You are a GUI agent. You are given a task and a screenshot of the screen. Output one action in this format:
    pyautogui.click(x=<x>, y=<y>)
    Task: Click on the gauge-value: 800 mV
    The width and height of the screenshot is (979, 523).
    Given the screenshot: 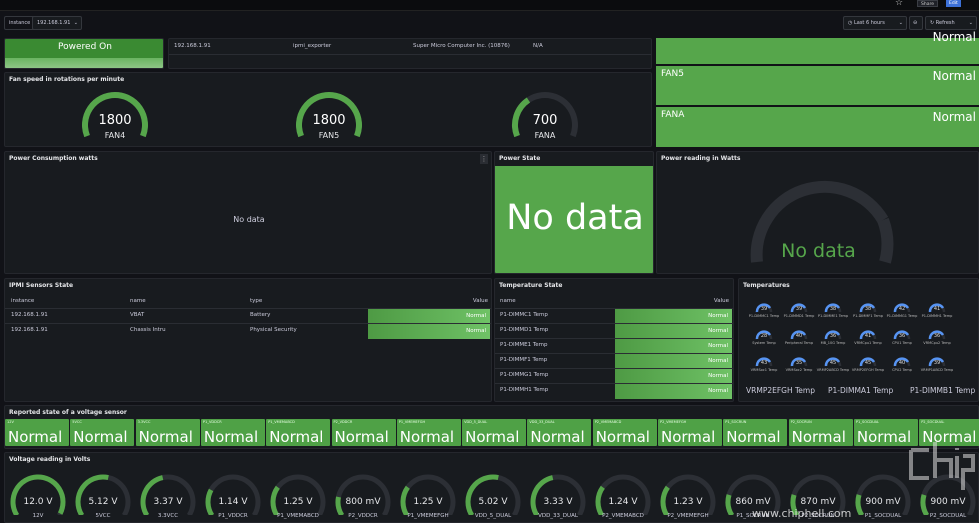 What is the action you would take?
    pyautogui.click(x=363, y=502)
    